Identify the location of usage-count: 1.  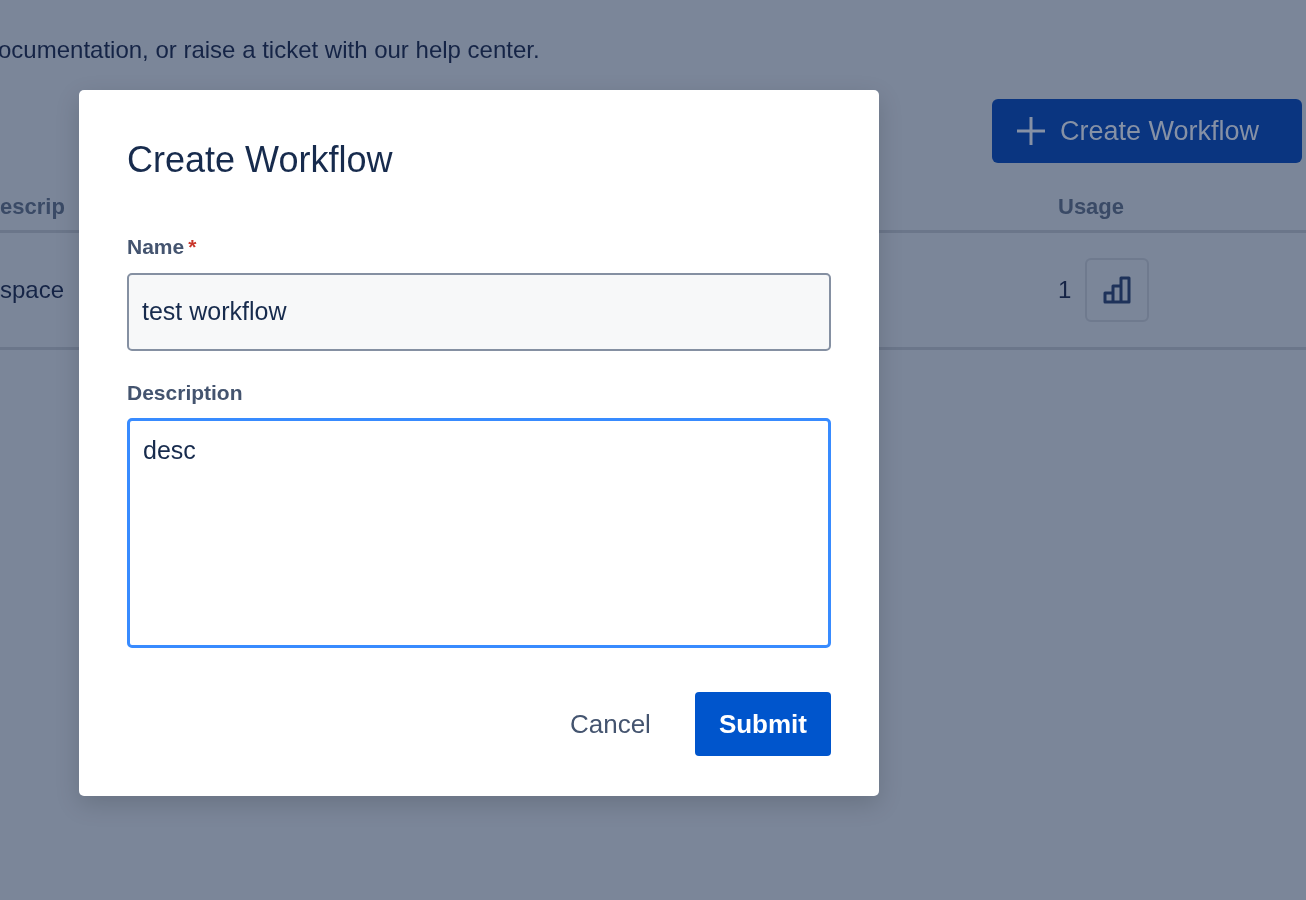
(1065, 289).